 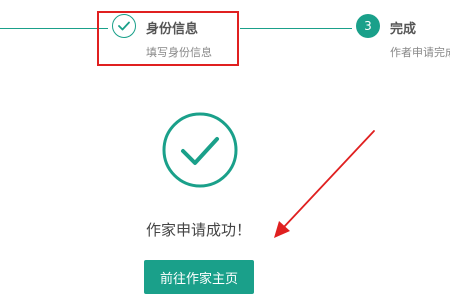 I want to click on step-title: 完成, so click(x=403, y=29).